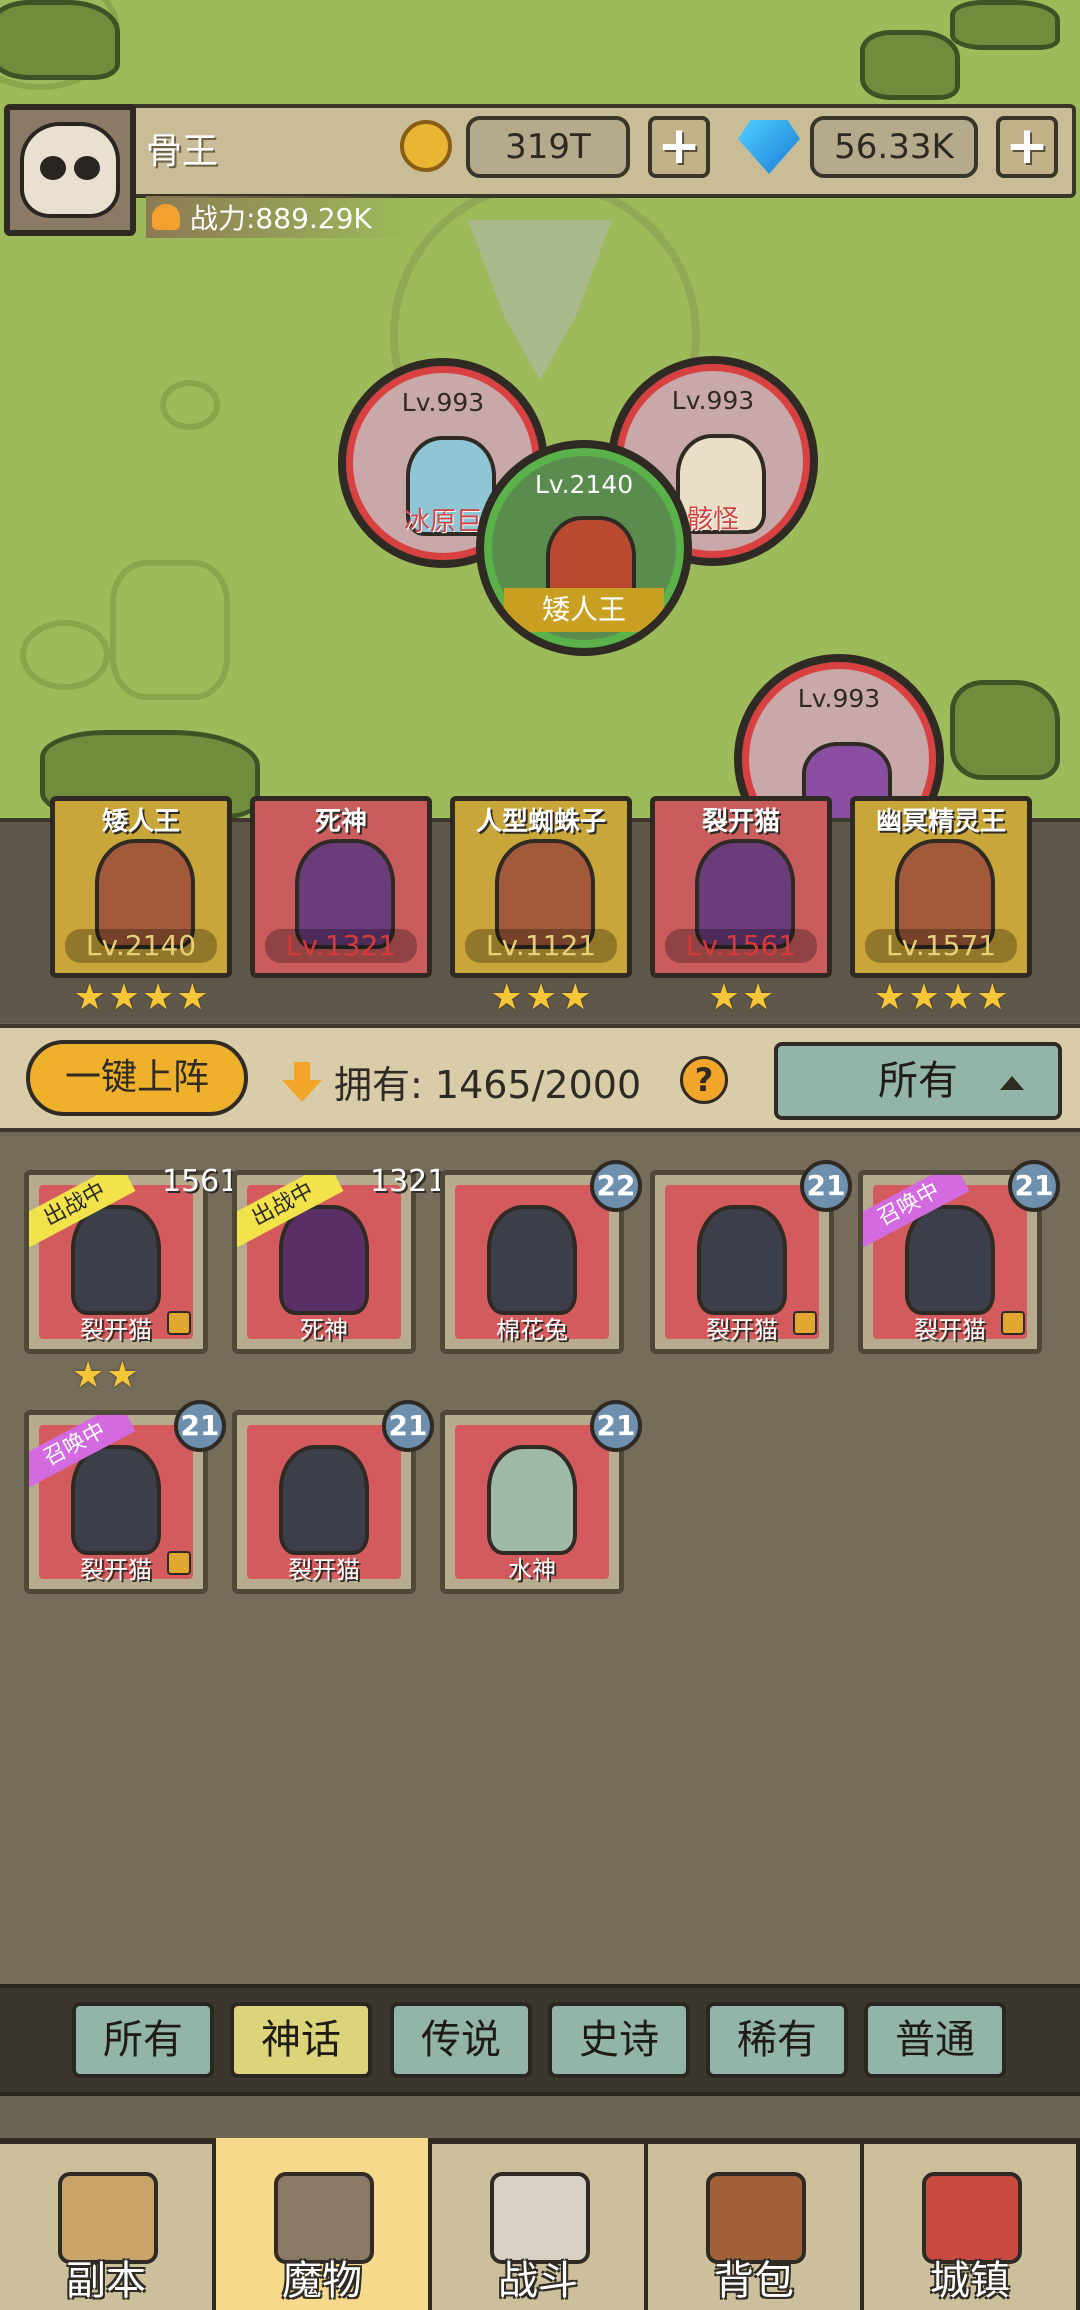  Describe the element at coordinates (935, 2040) in the screenshot. I see `rarity-tab: 普通` at that location.